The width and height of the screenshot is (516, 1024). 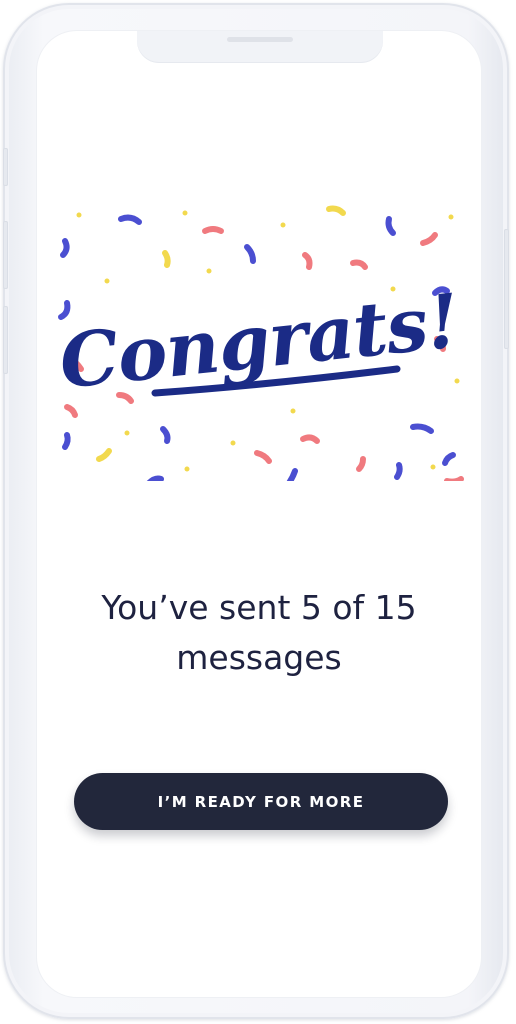 I want to click on mute-switch, so click(x=5, y=167).